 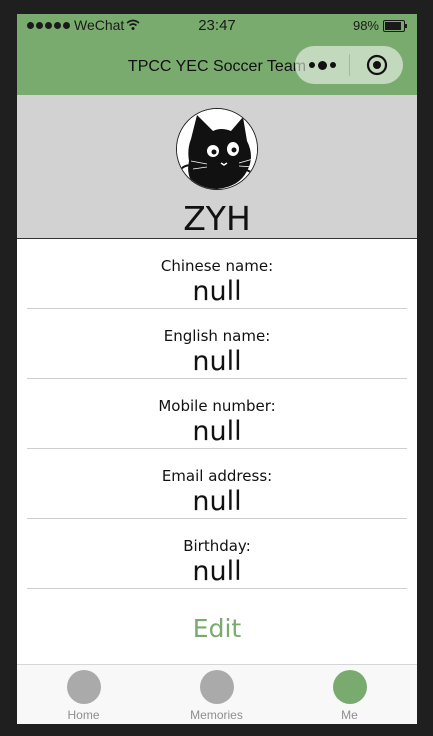 I want to click on info-item-chinese-name: Chinese name: null, so click(x=217, y=274).